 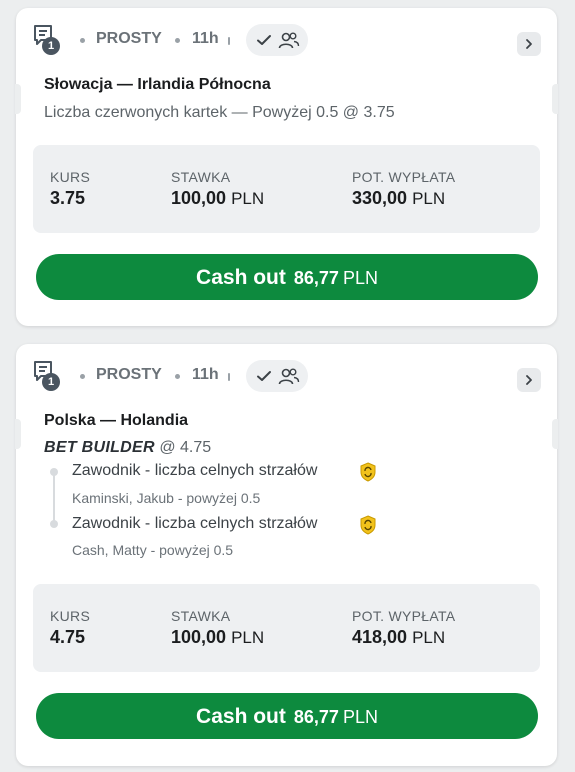 I want to click on bet-builder-row: BET BUILDER @ 4.75, so click(x=127, y=448).